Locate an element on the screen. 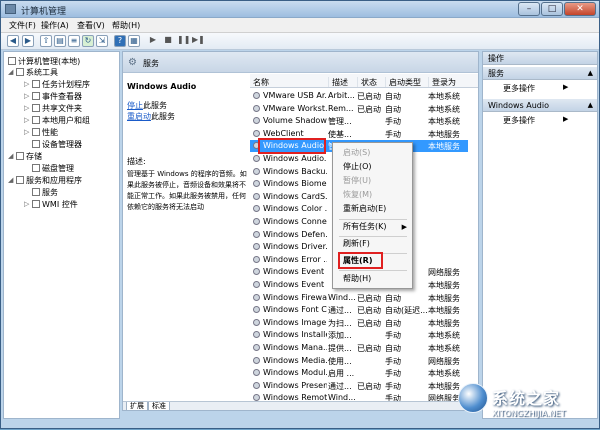 The image size is (600, 430). stop-service-link: 停止 is located at coordinates (135, 105).